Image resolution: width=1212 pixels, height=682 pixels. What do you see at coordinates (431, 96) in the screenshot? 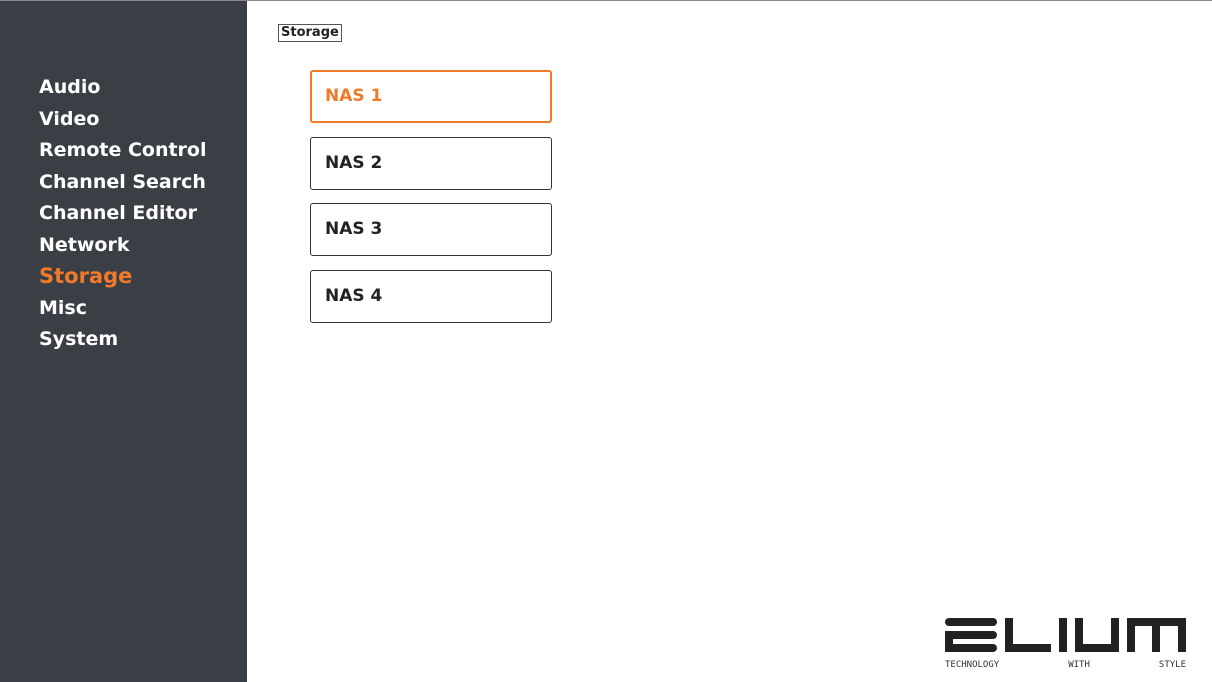
I see `nas-1-button: NAS 1` at bounding box center [431, 96].